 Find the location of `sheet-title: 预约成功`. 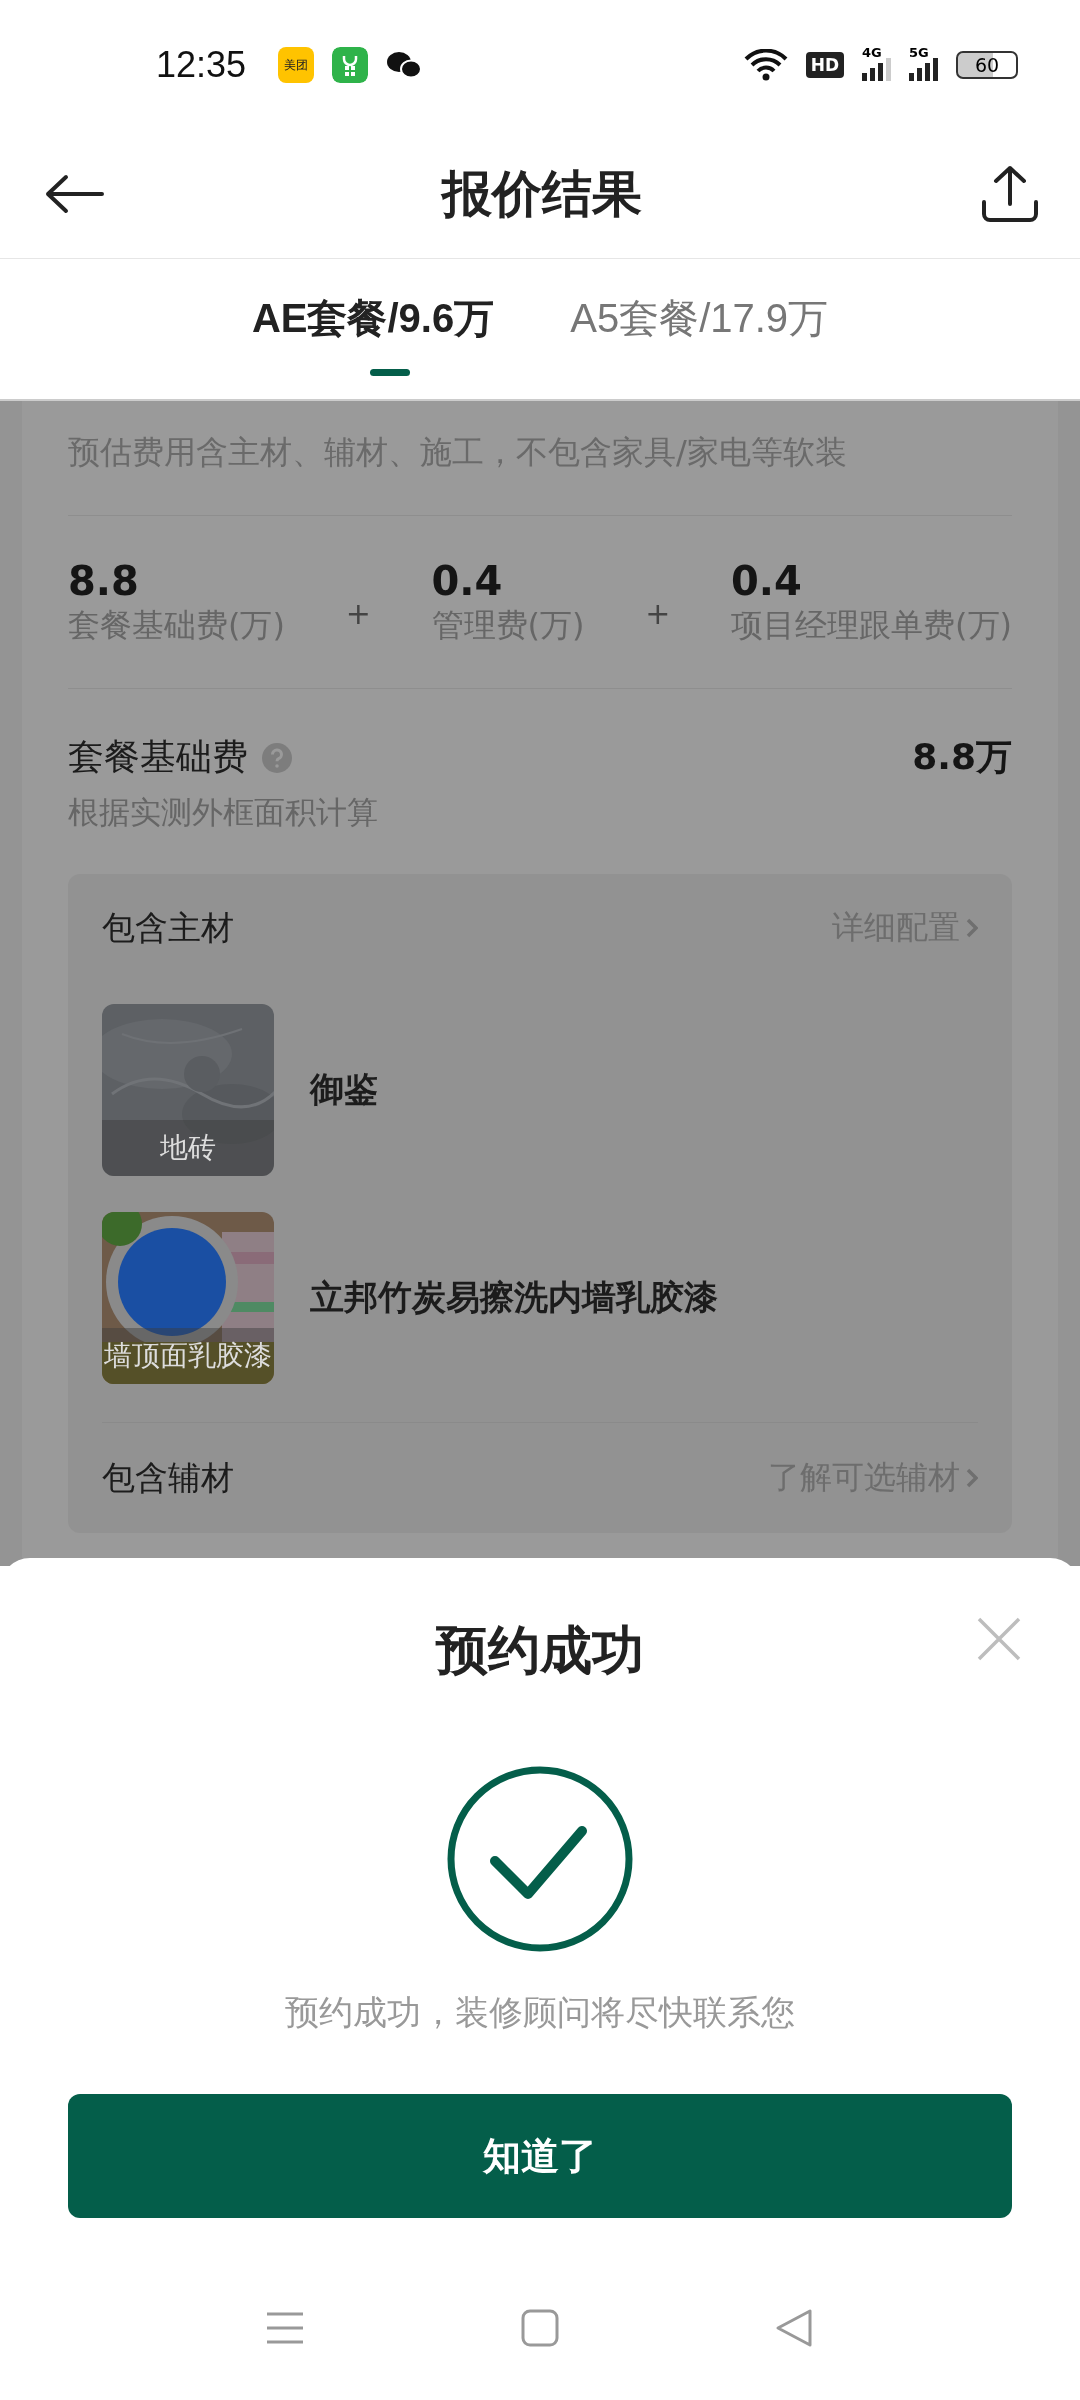

sheet-title: 预约成功 is located at coordinates (540, 1650).